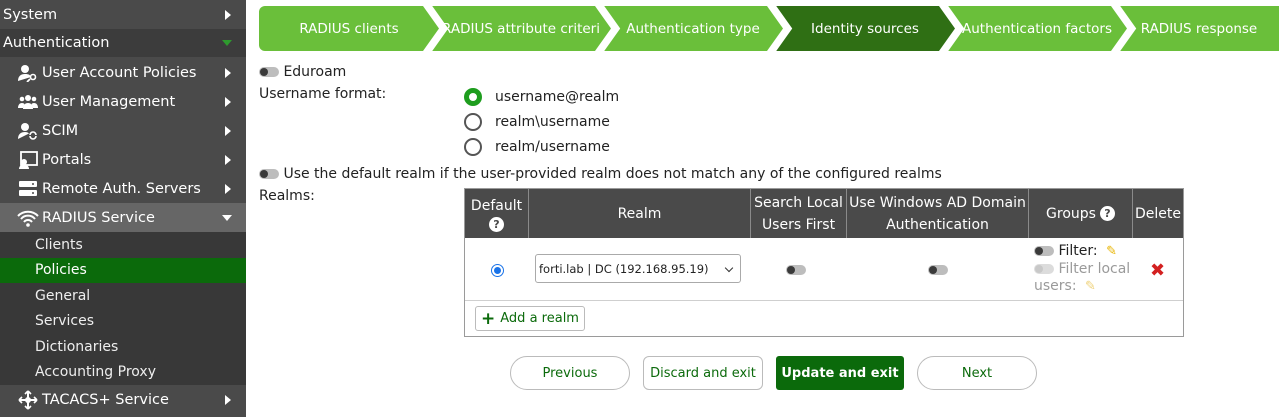 The image size is (1279, 417). I want to click on filter-local-line: Filter local, so click(1082, 270).